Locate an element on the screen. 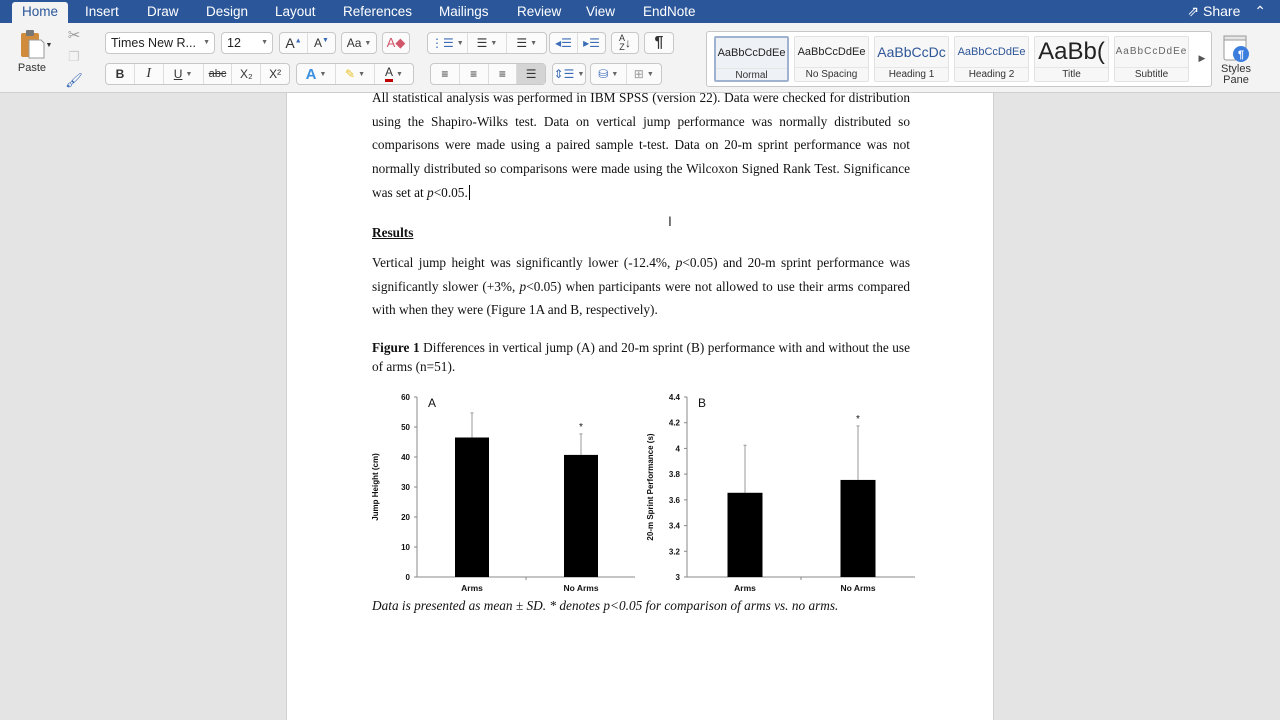 The width and height of the screenshot is (1280, 720). line-spacing-icon: ⇕☰ is located at coordinates (564, 74).